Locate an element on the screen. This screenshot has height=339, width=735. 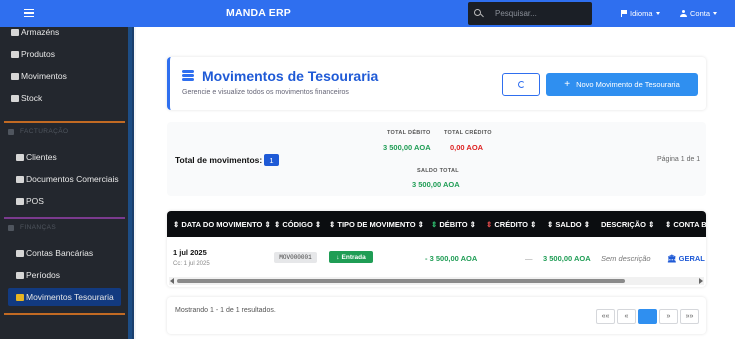
column-header-account: ⇕ CONTA B is located at coordinates (685, 224).